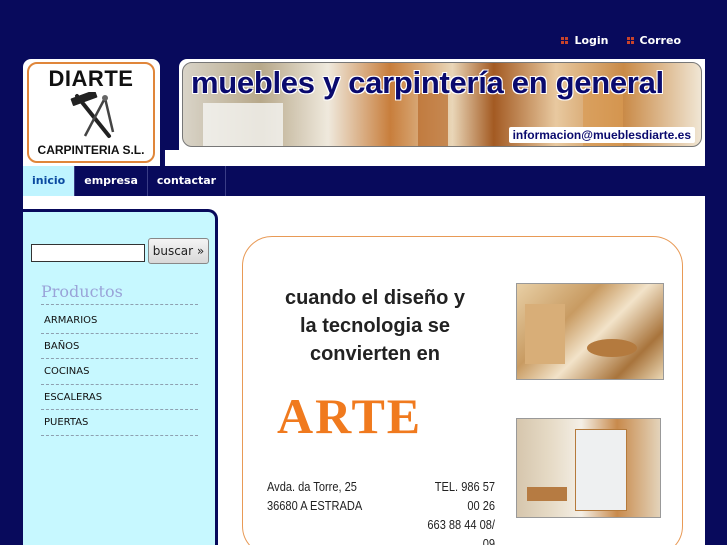  What do you see at coordinates (591, 40) in the screenshot?
I see `login-label: Login` at bounding box center [591, 40].